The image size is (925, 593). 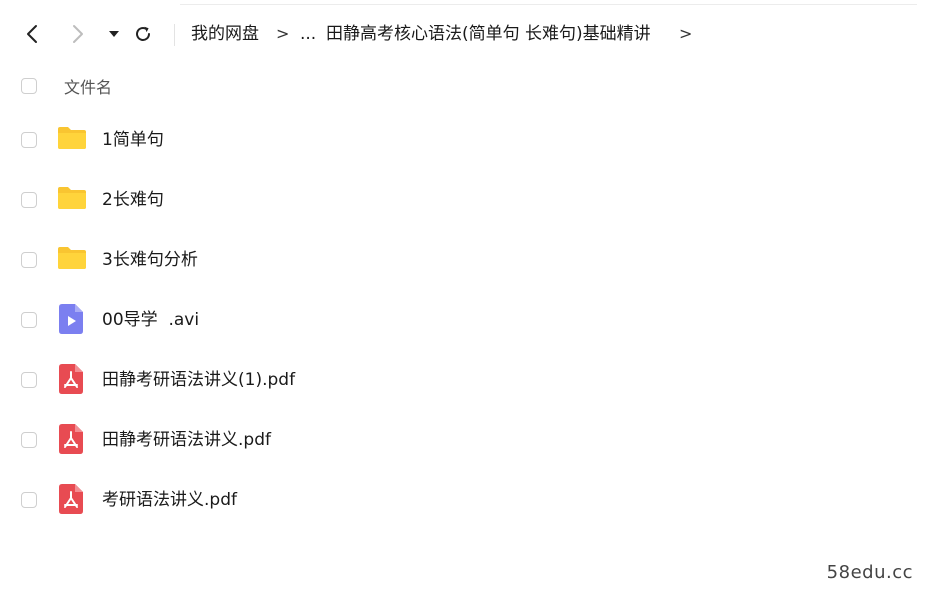 What do you see at coordinates (462, 380) in the screenshot?
I see `file-row: 田静考研语法讲义(1).pdf` at bounding box center [462, 380].